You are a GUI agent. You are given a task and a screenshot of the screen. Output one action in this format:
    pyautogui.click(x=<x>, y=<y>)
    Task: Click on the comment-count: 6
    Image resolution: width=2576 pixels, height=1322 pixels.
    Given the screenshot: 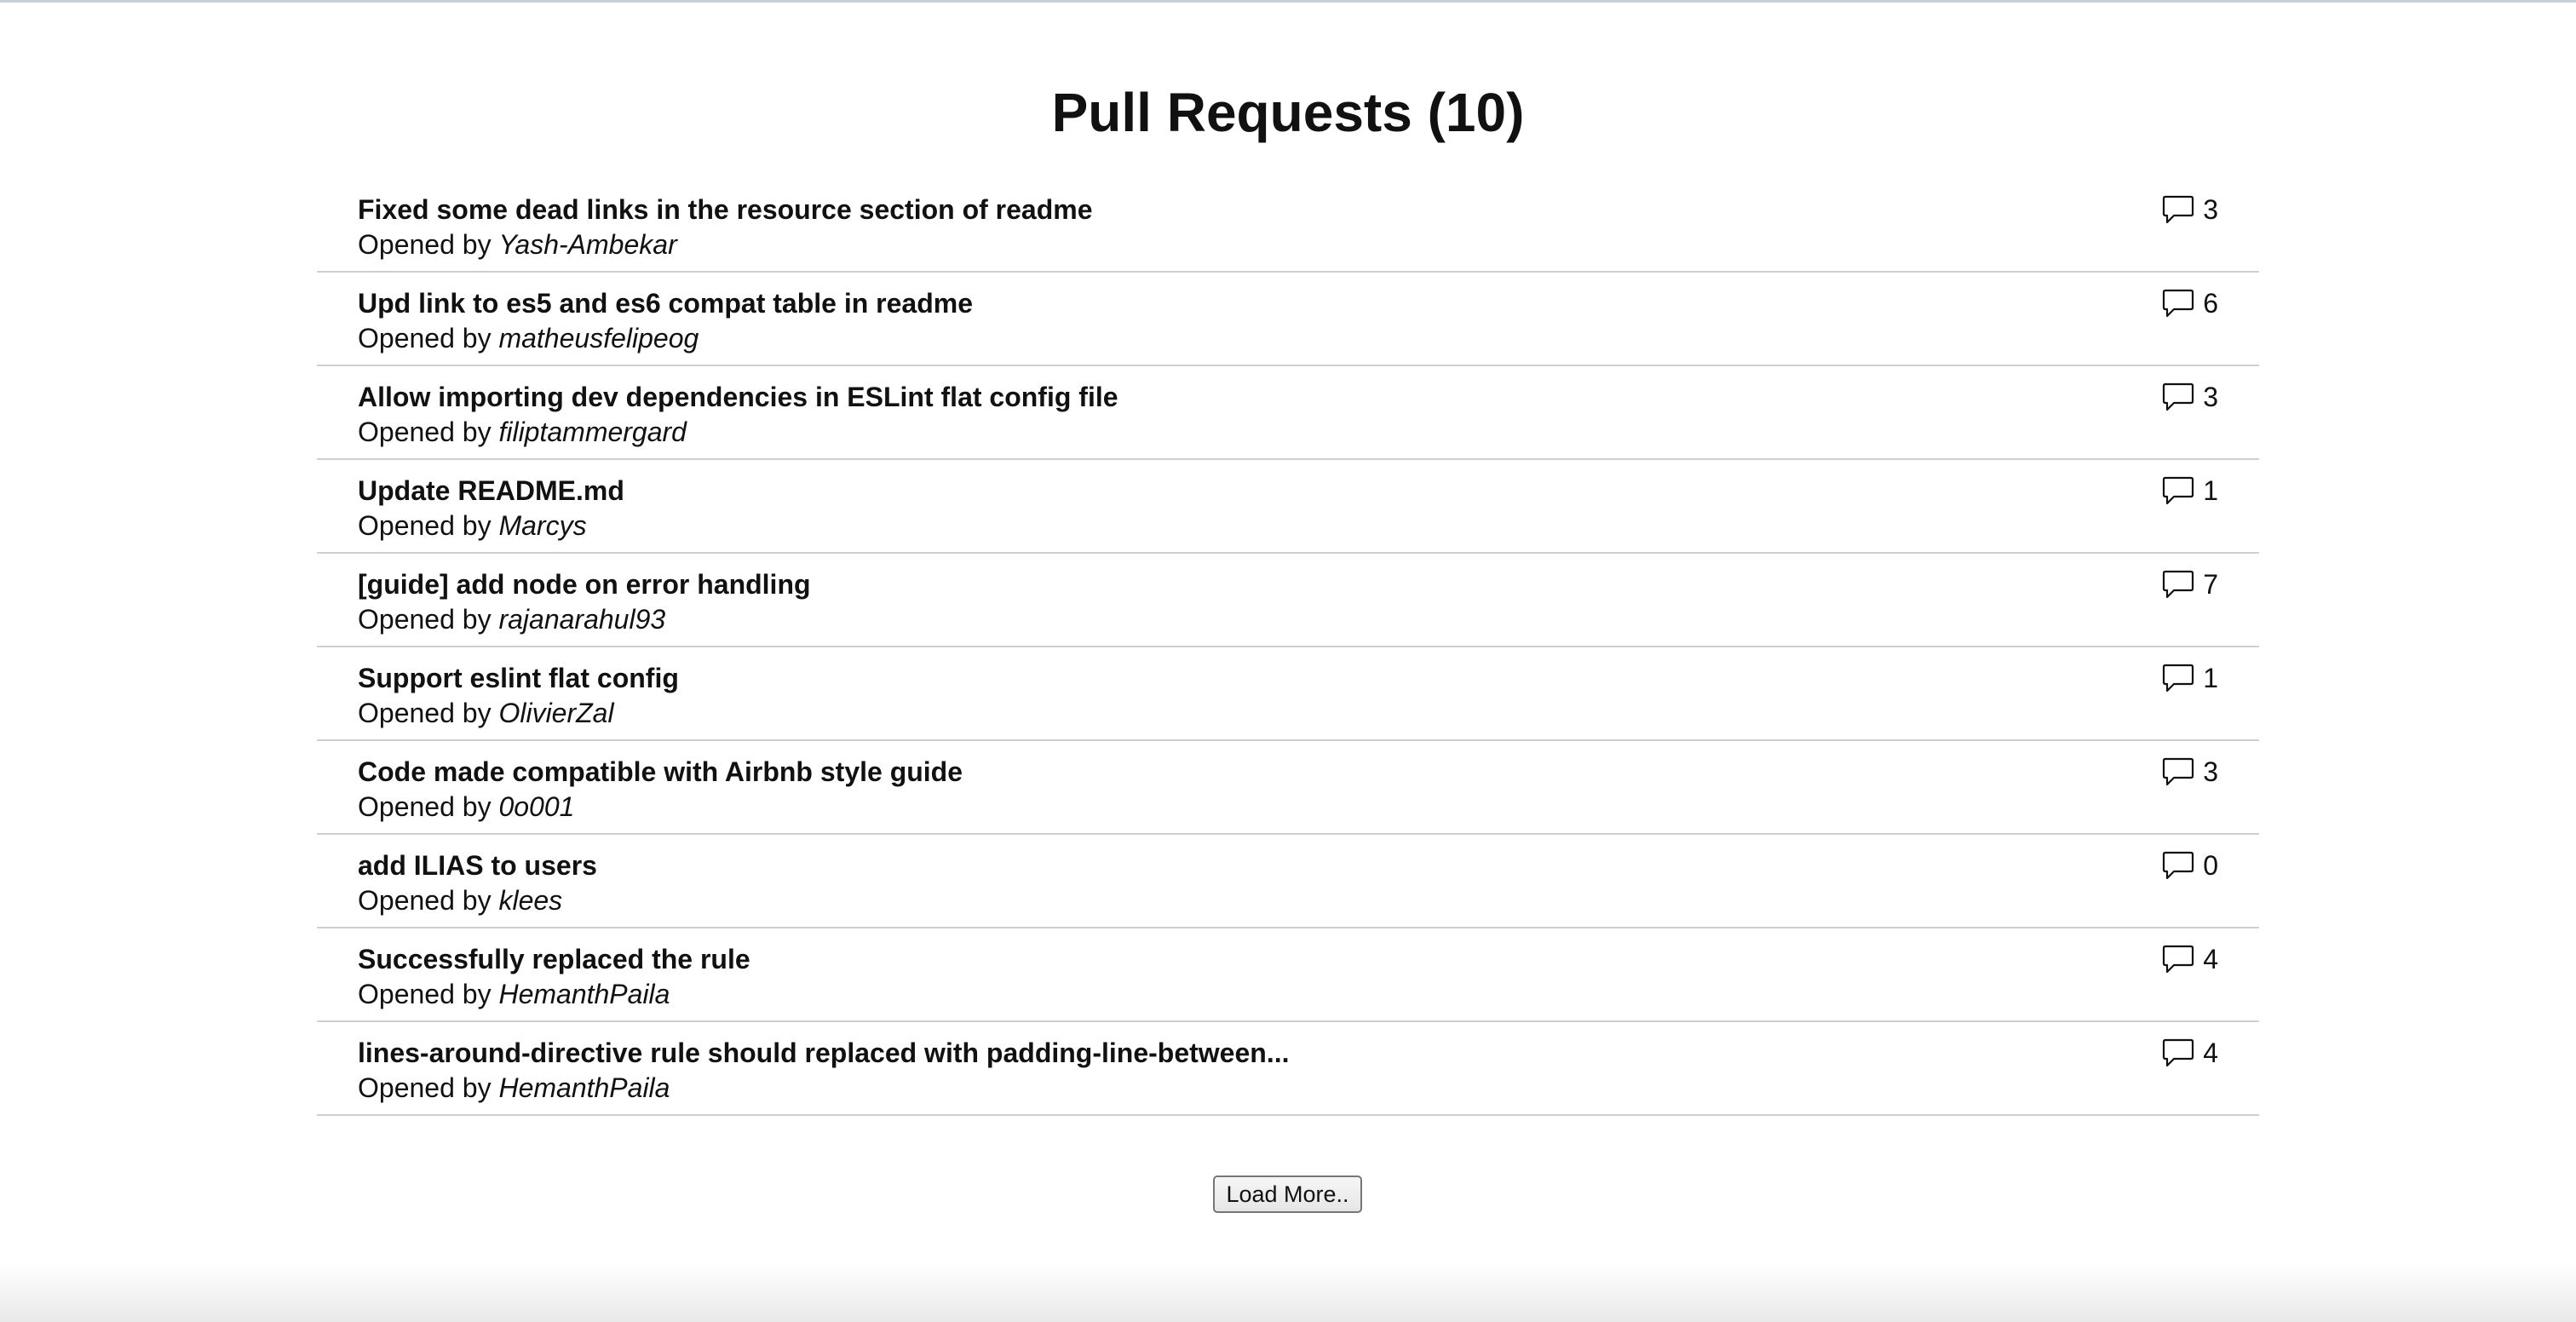 What is the action you would take?
    pyautogui.click(x=2190, y=303)
    